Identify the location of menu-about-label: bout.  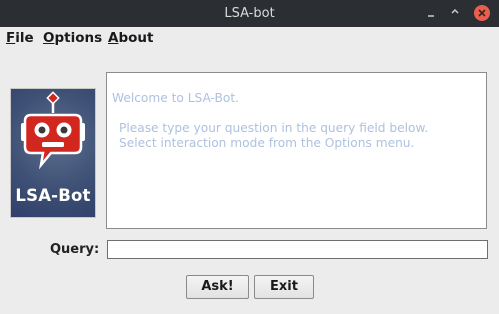
(136, 38).